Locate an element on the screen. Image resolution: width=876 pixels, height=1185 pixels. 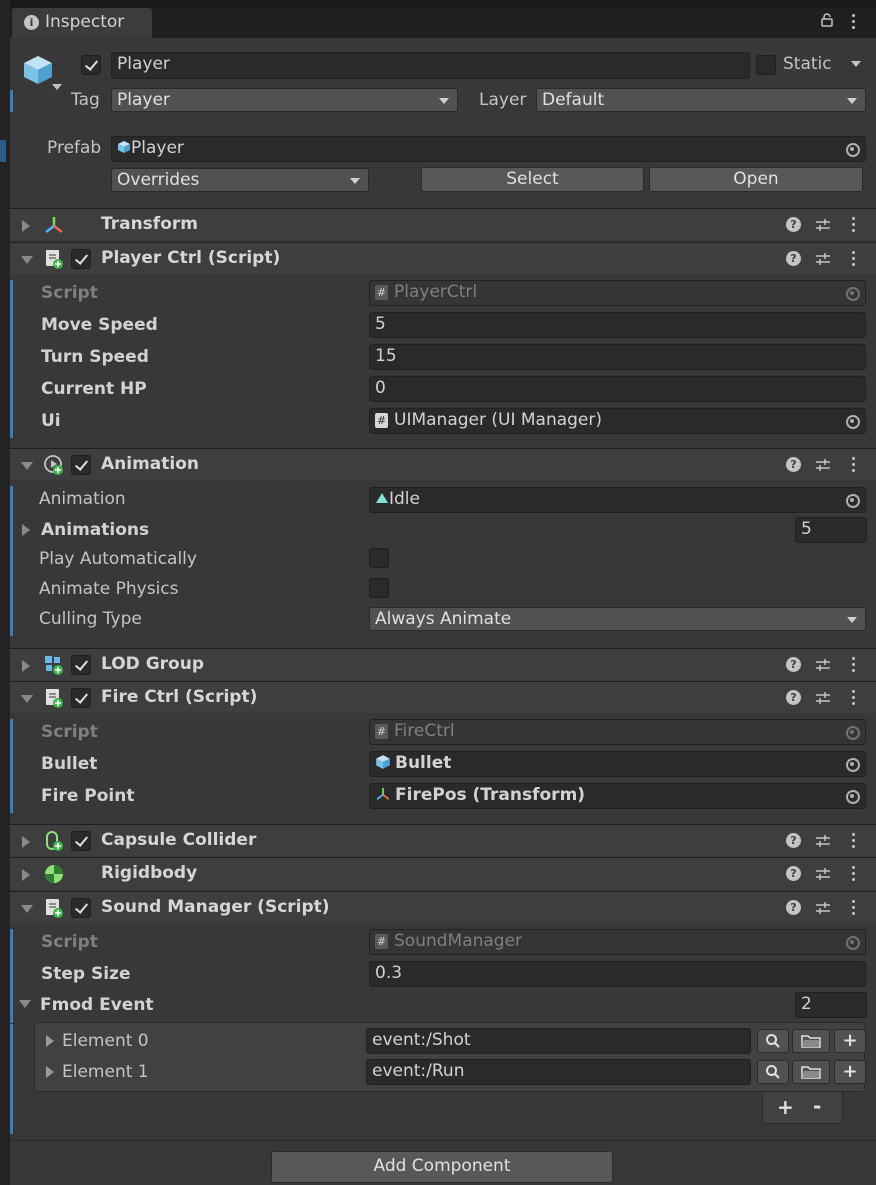
event-path-field: event:/Run is located at coordinates (558, 1072).